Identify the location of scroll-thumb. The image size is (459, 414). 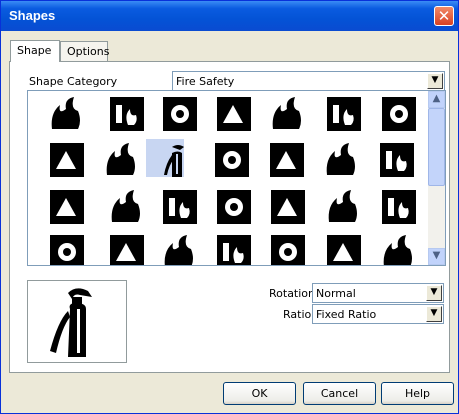
(436, 147).